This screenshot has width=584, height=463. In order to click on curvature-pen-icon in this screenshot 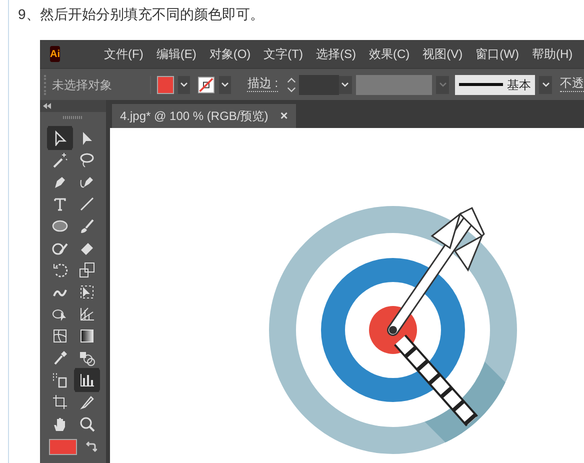, I will do `click(86, 182)`.